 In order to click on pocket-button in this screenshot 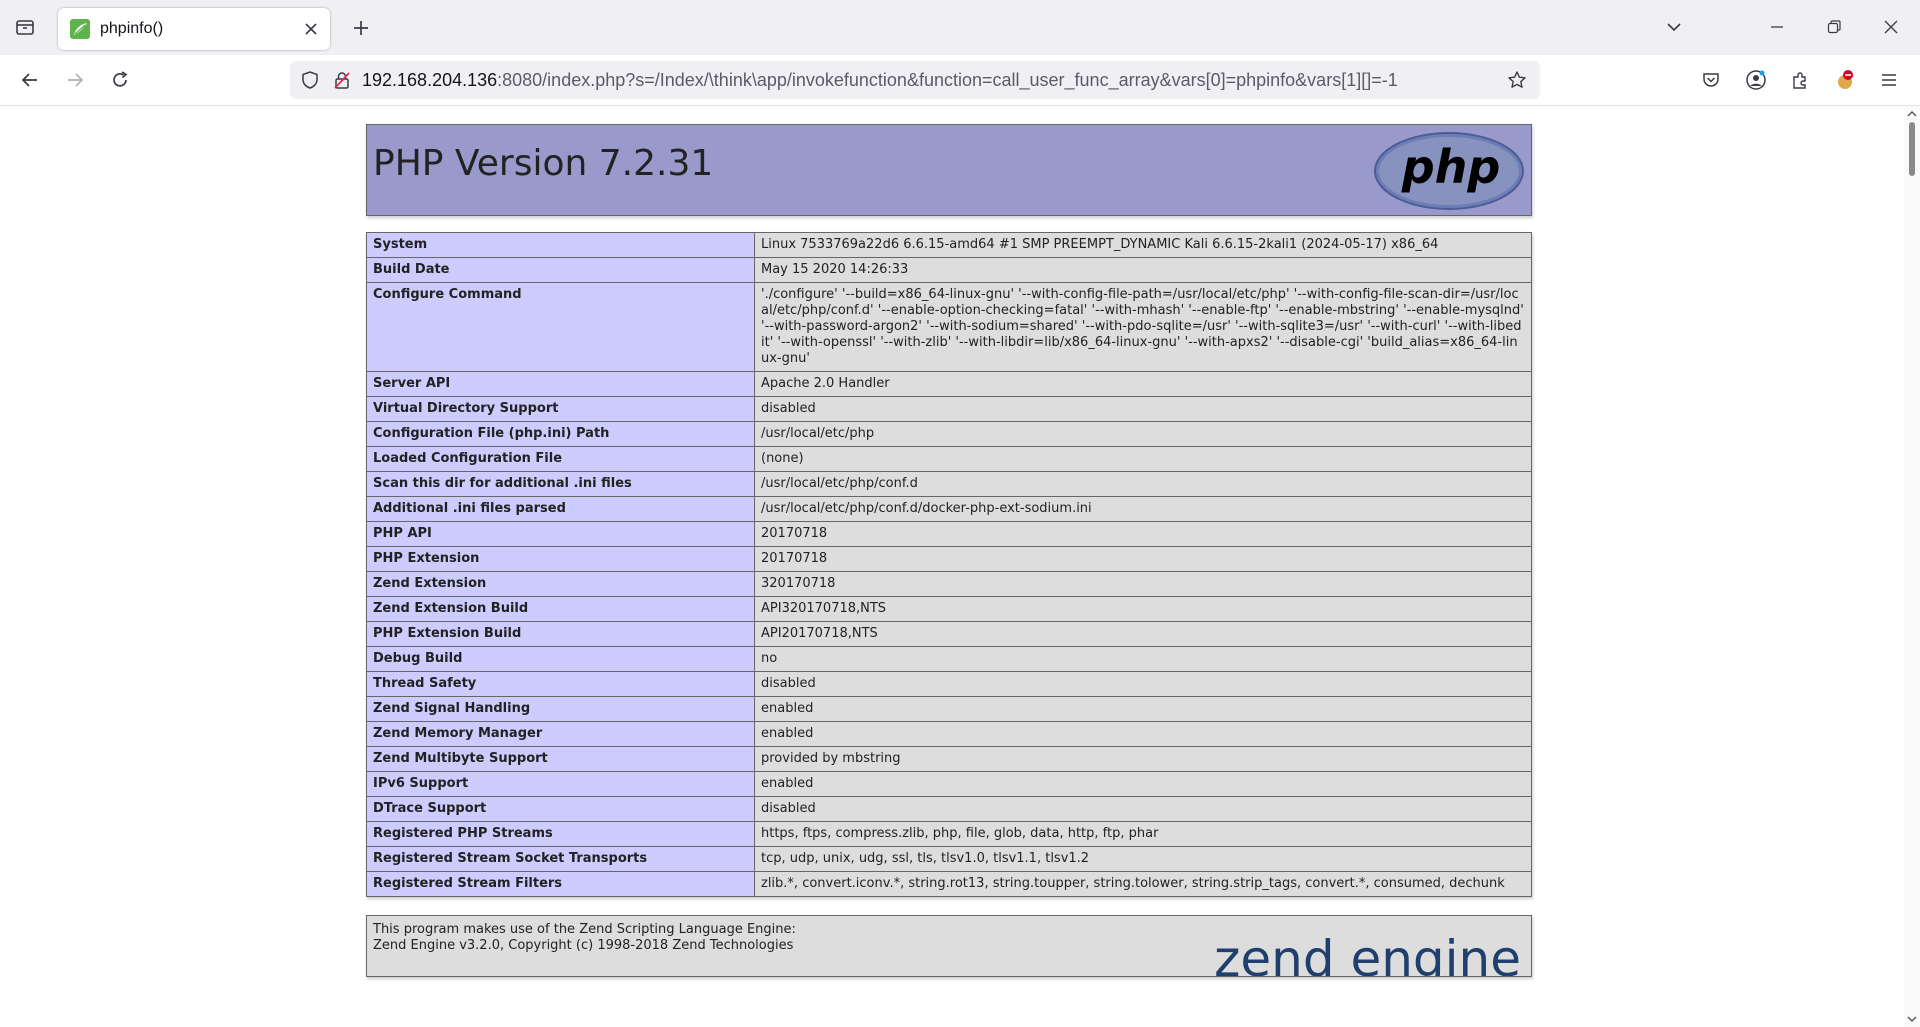, I will do `click(1711, 80)`.